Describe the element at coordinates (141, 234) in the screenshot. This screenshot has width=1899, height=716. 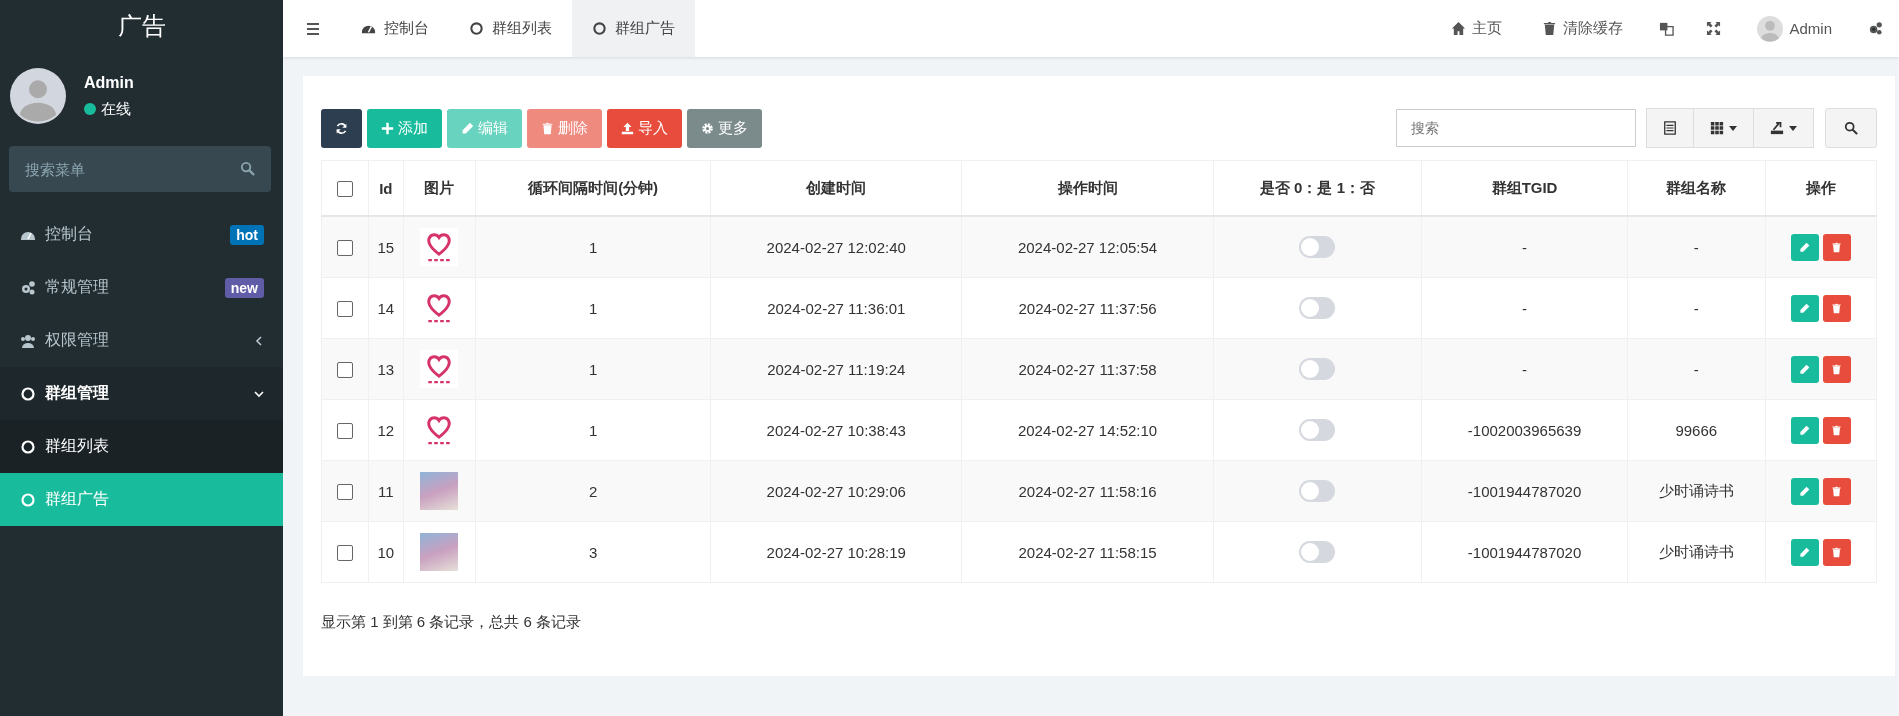
I see `menu-item: 控制台 hot` at that location.